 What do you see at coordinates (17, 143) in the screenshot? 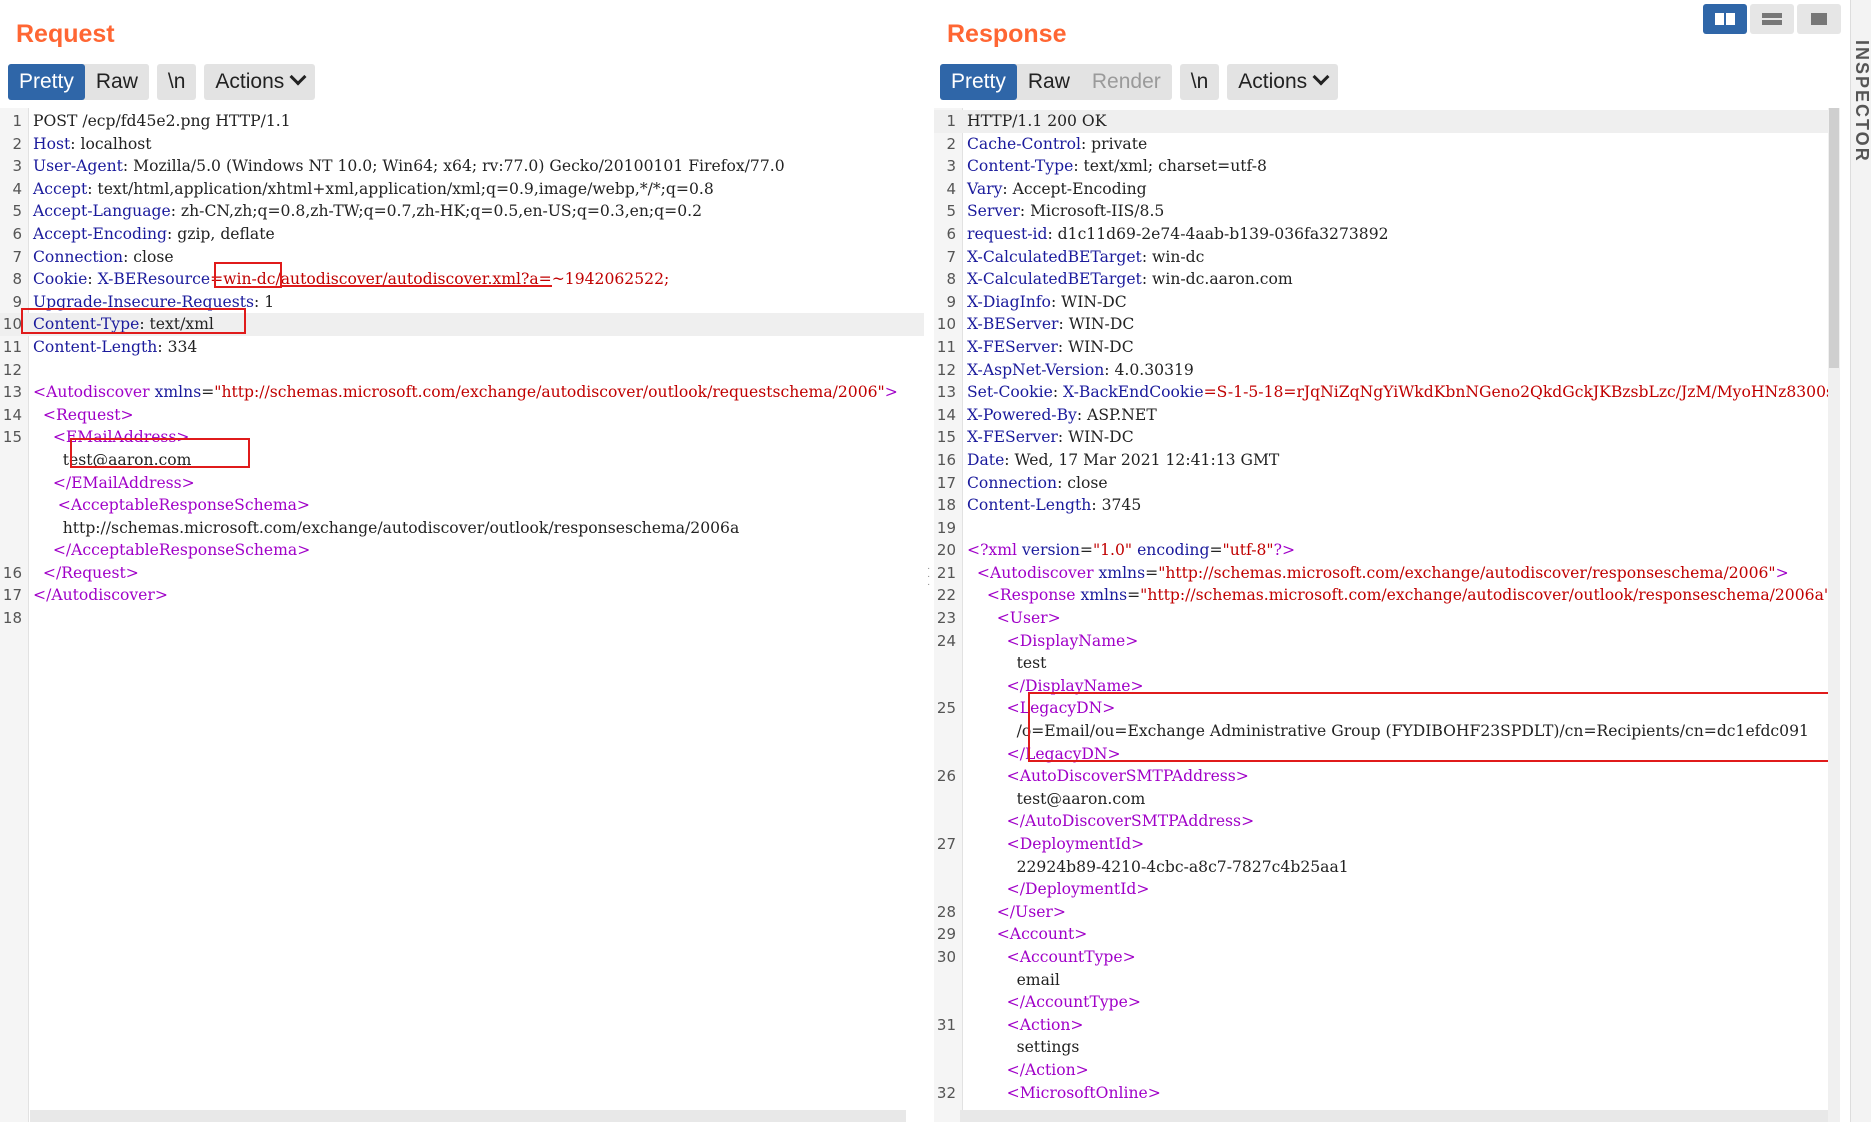
I see `line-number: 2` at bounding box center [17, 143].